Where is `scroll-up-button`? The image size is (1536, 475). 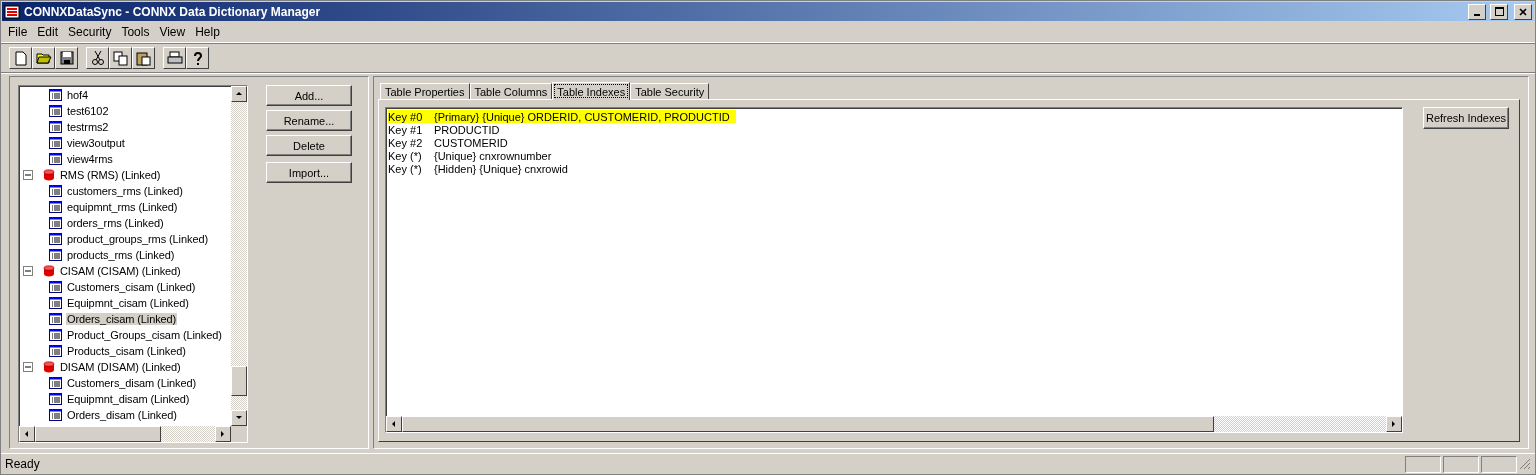
scroll-up-button is located at coordinates (239, 94).